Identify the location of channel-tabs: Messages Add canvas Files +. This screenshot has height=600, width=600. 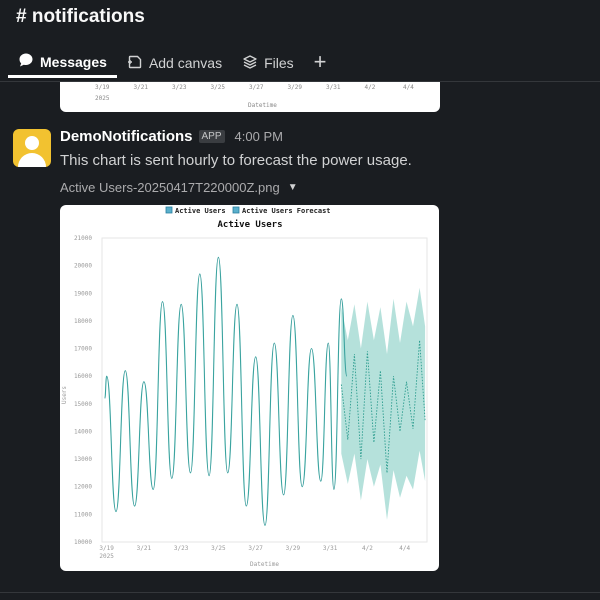
(172, 65).